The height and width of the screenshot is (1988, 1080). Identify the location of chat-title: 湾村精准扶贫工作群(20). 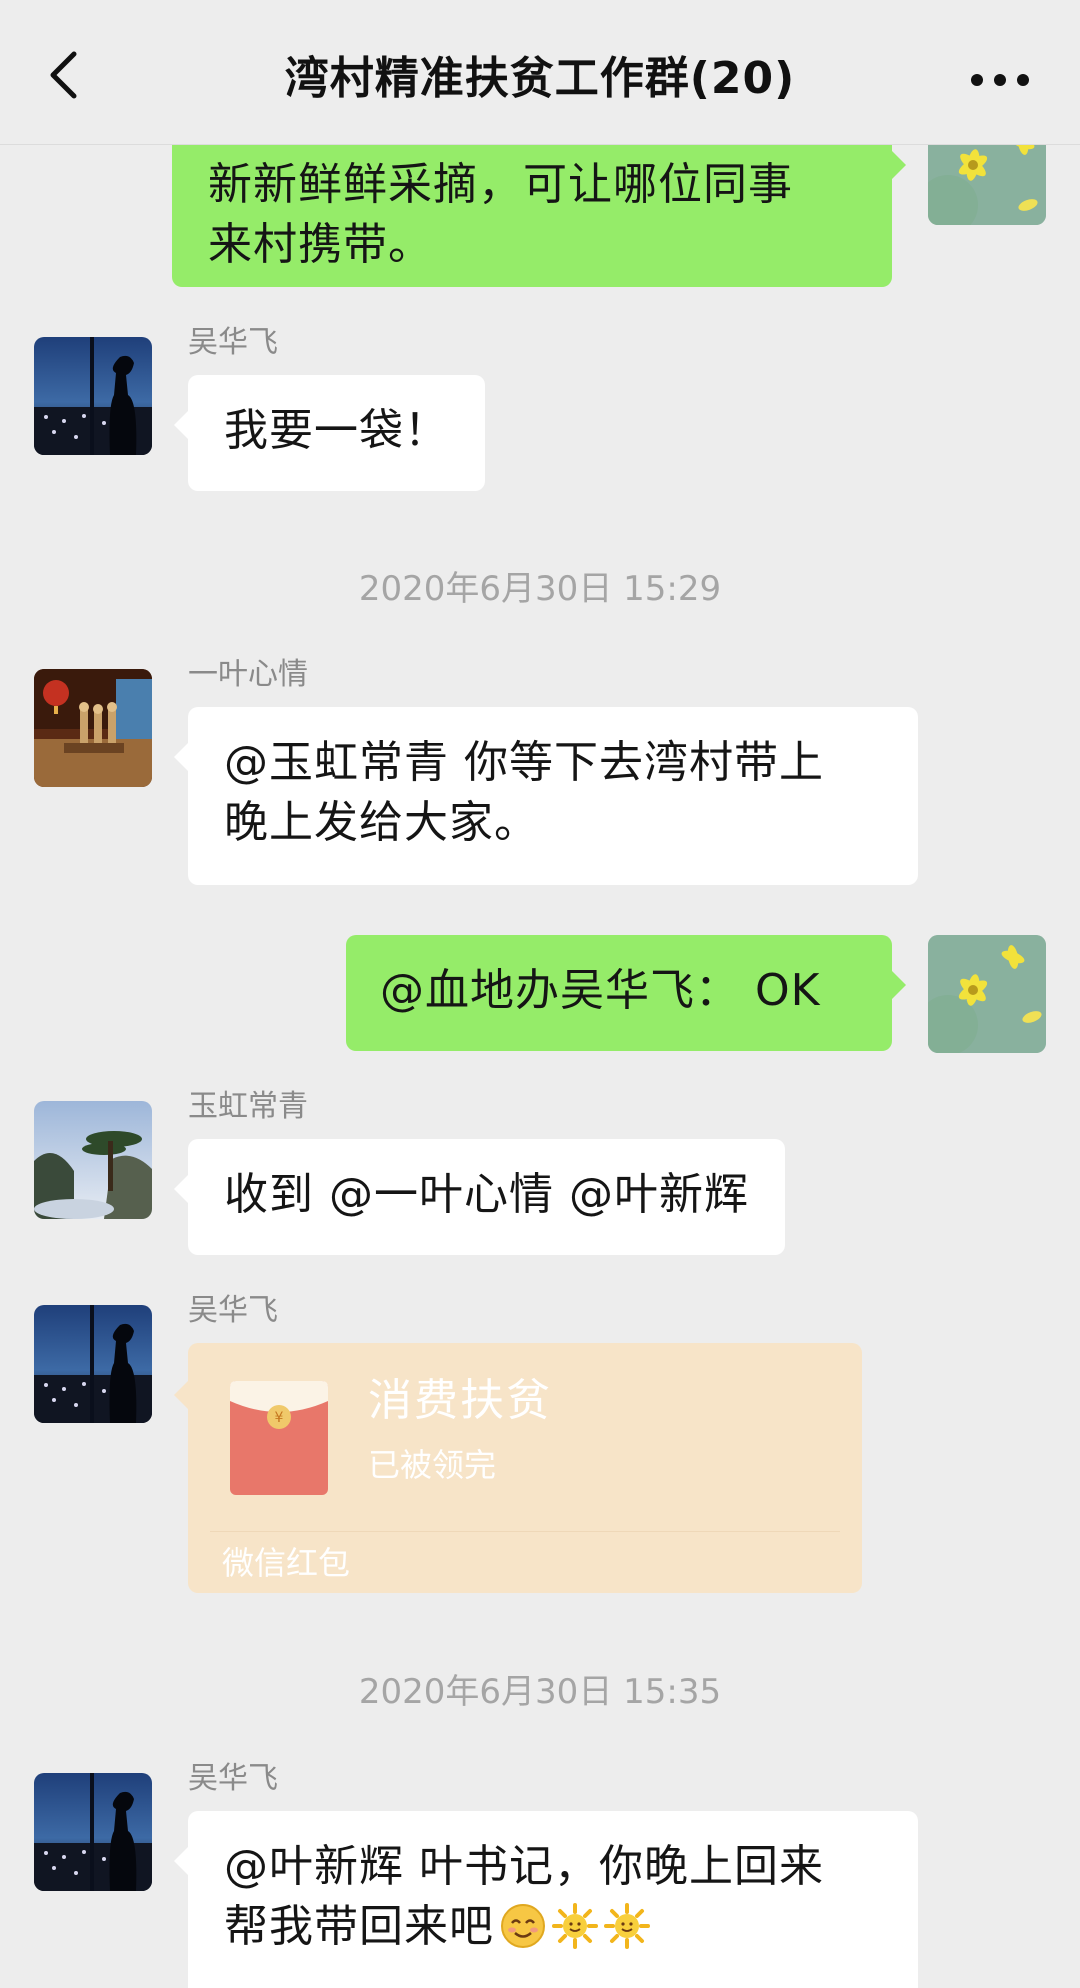
(540, 78).